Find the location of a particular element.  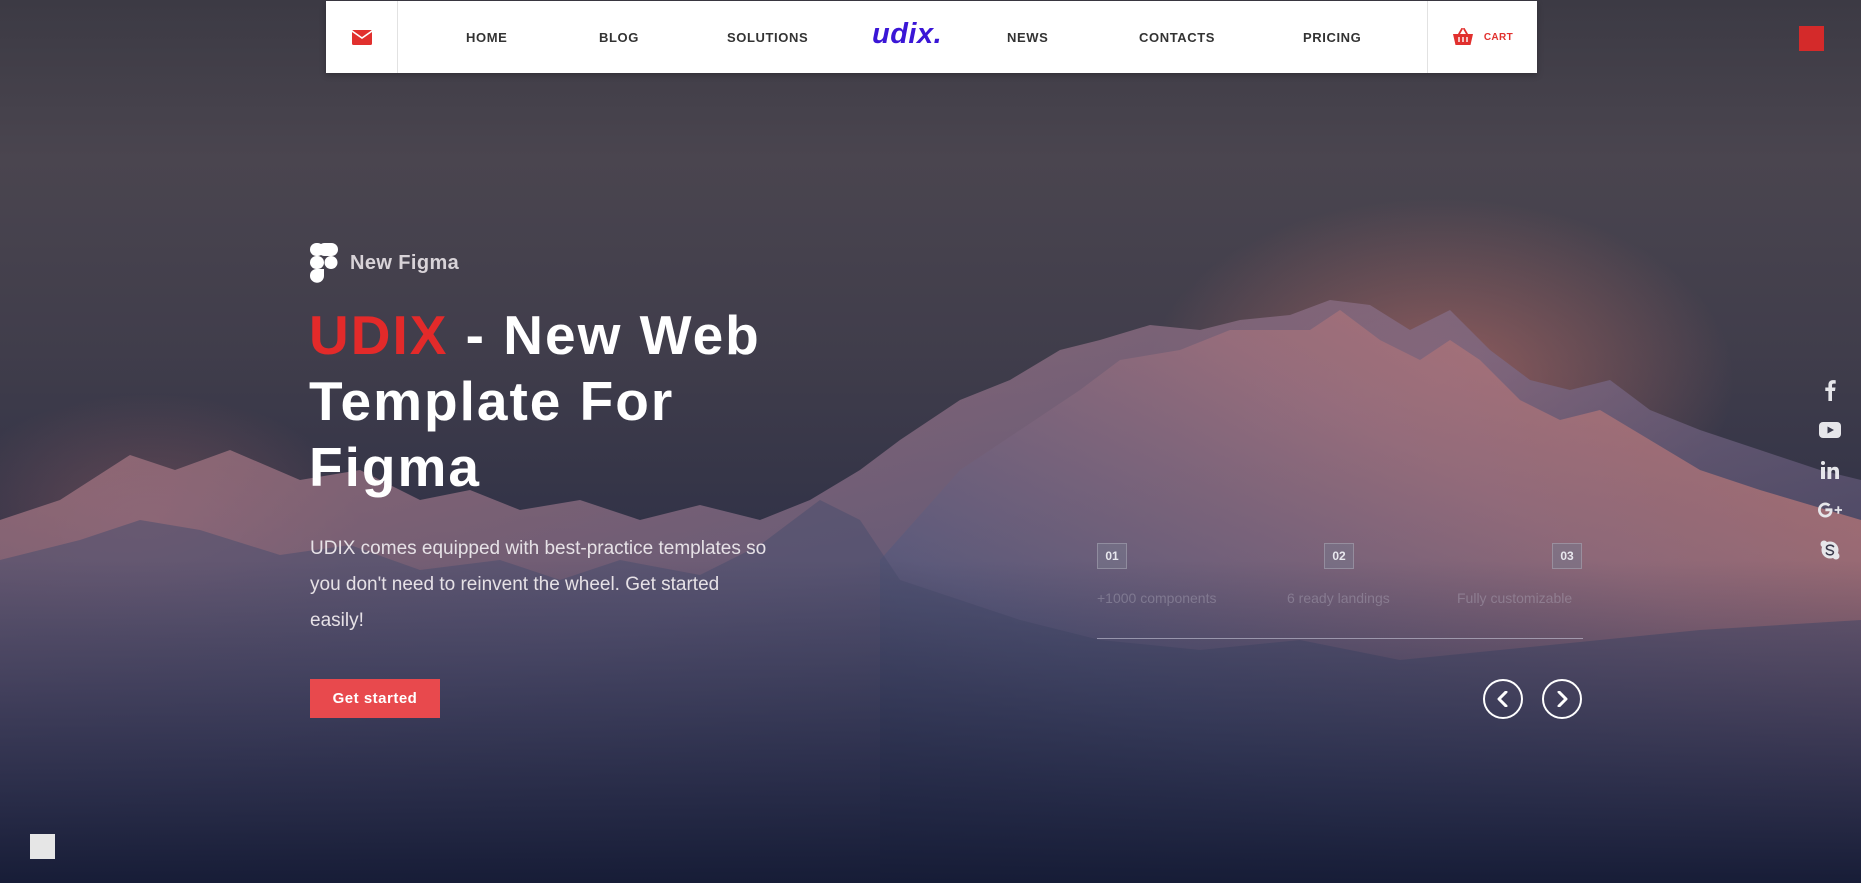

chevron-left-icon is located at coordinates (1502, 699).